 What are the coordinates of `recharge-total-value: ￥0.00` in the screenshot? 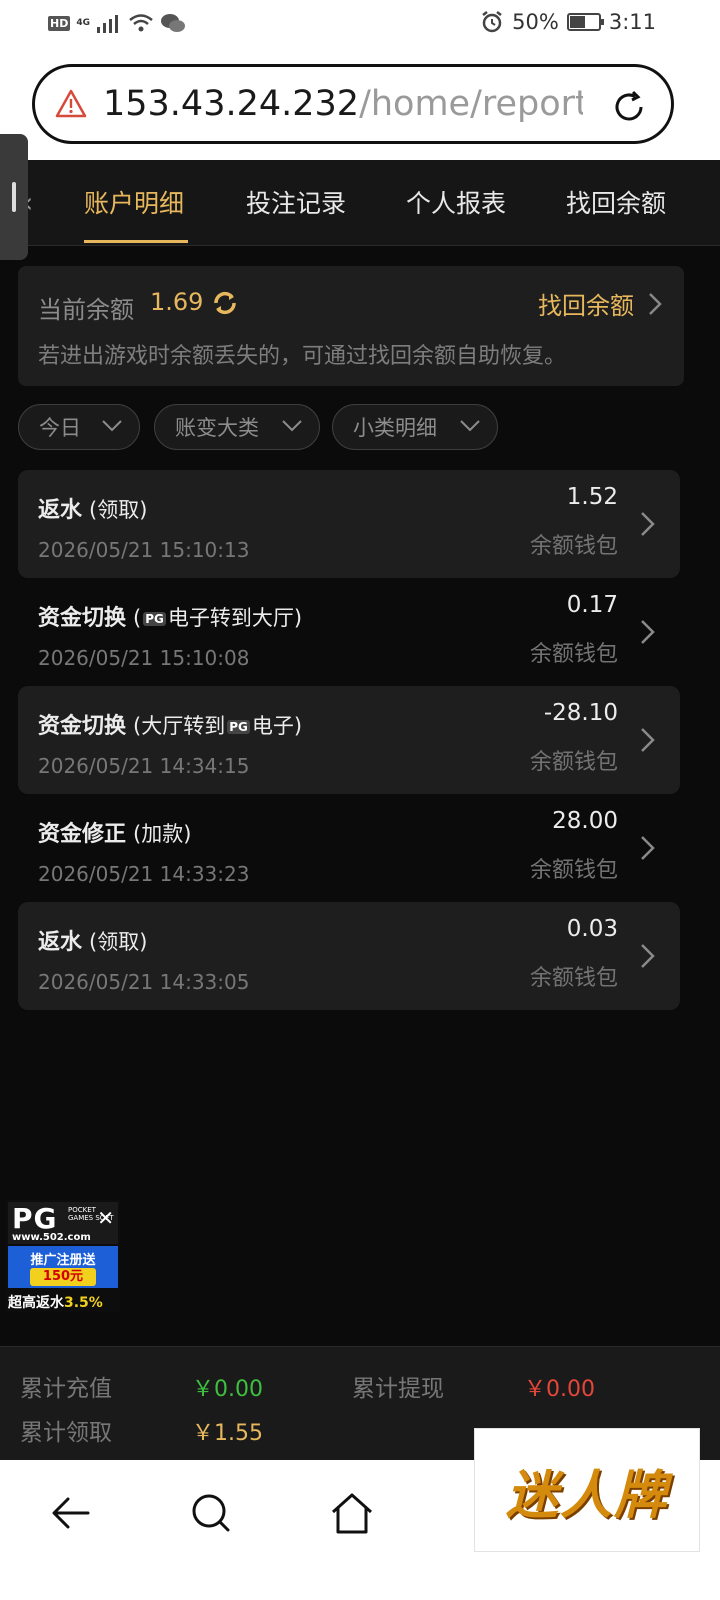 It's located at (227, 1389).